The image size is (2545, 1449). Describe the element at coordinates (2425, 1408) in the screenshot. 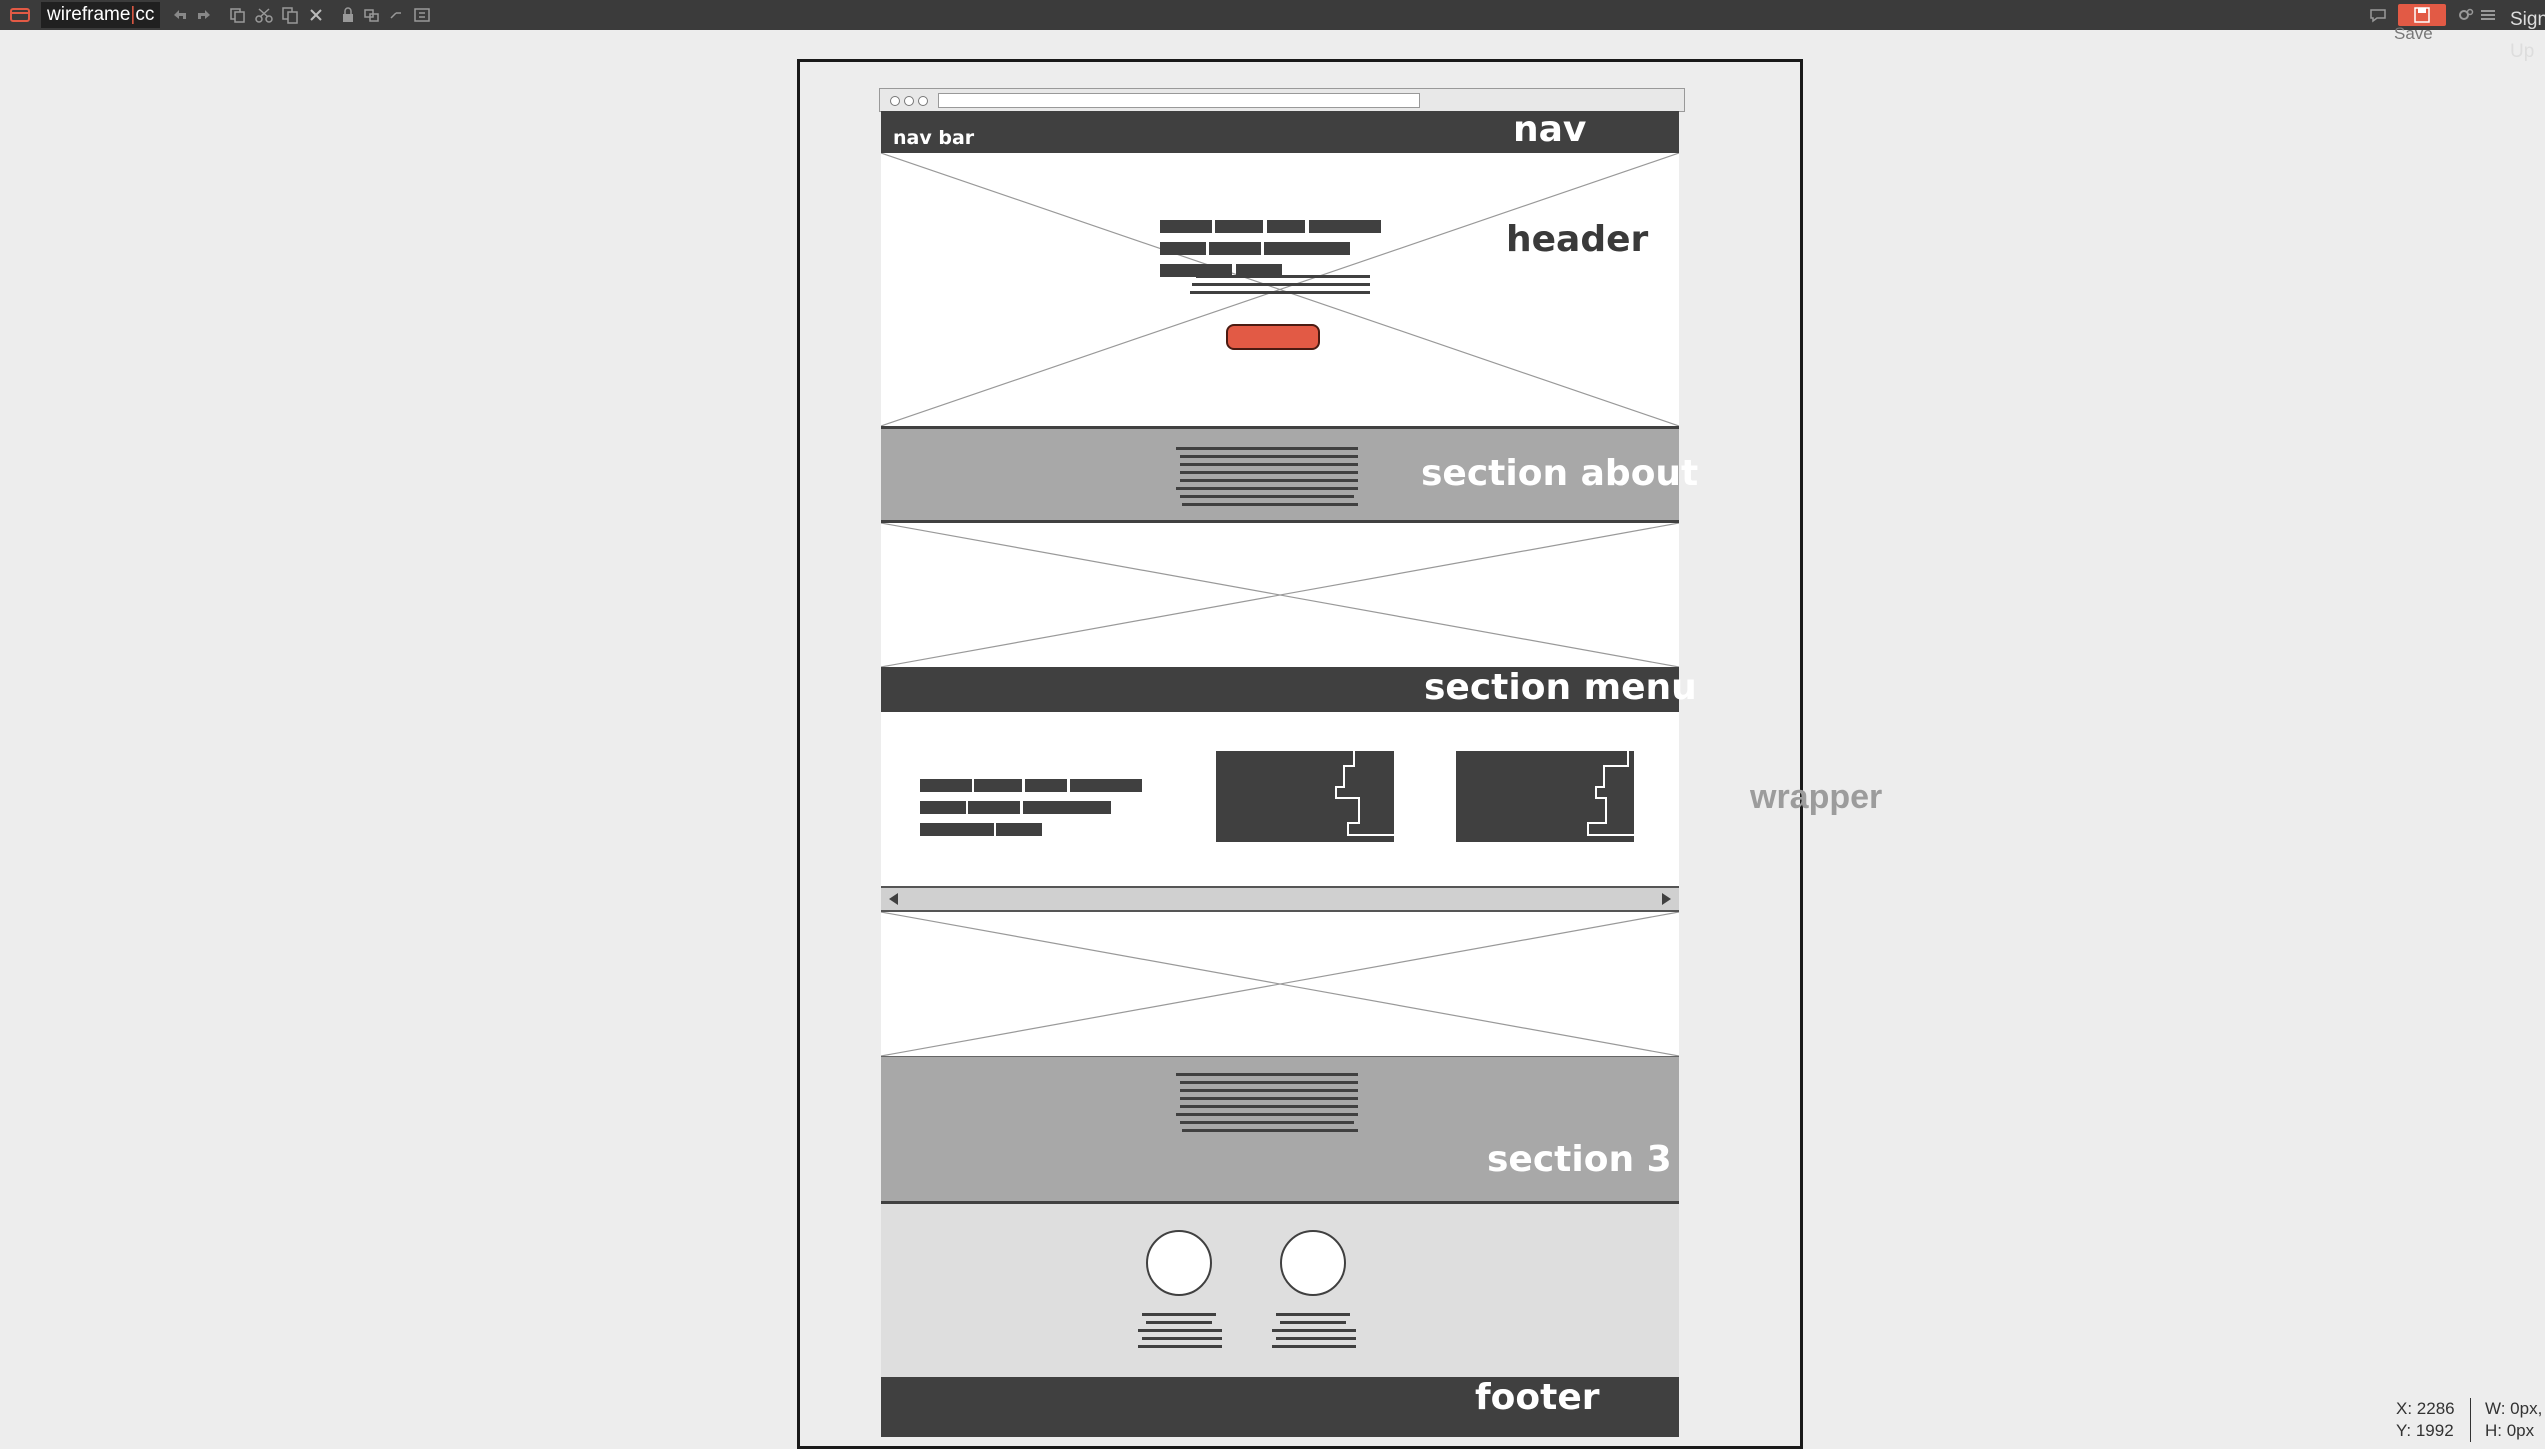

I see `x-coordinate: X: 2286` at that location.